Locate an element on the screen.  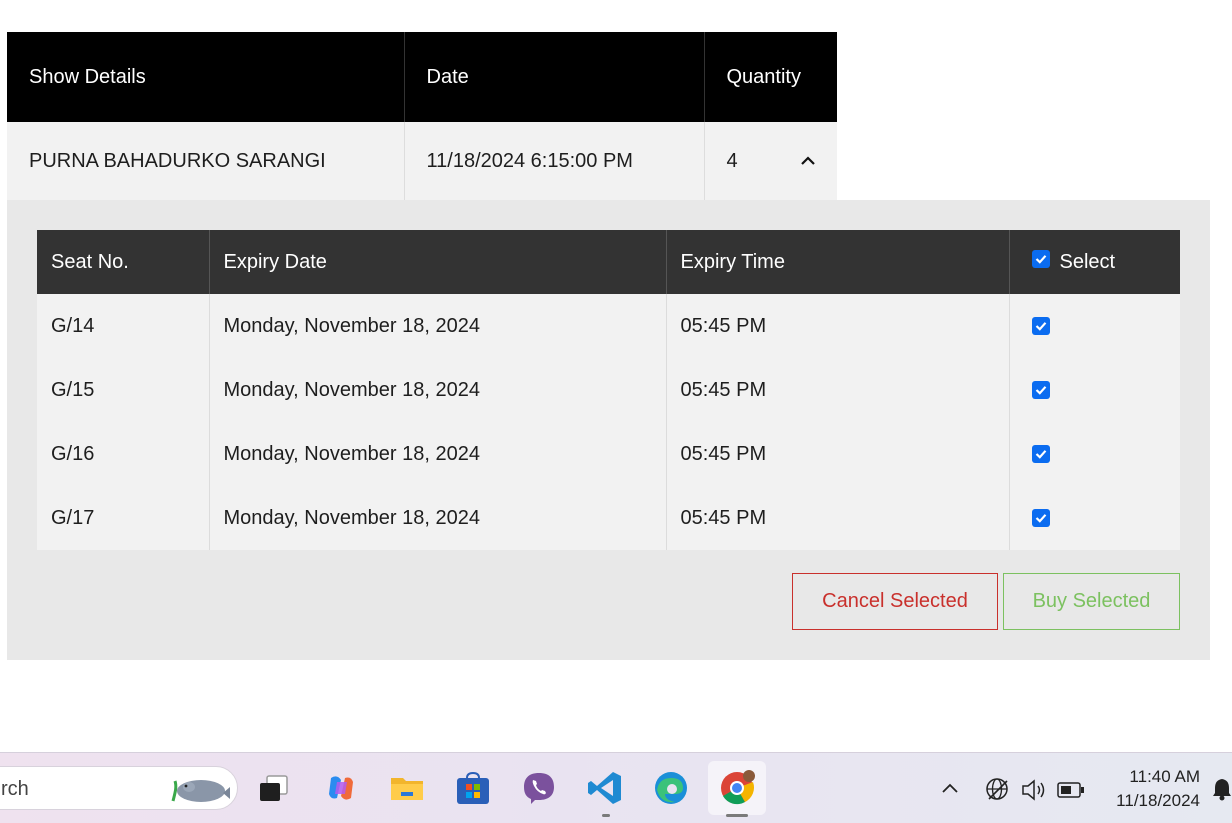
chrome-running-indicator is located at coordinates (737, 815).